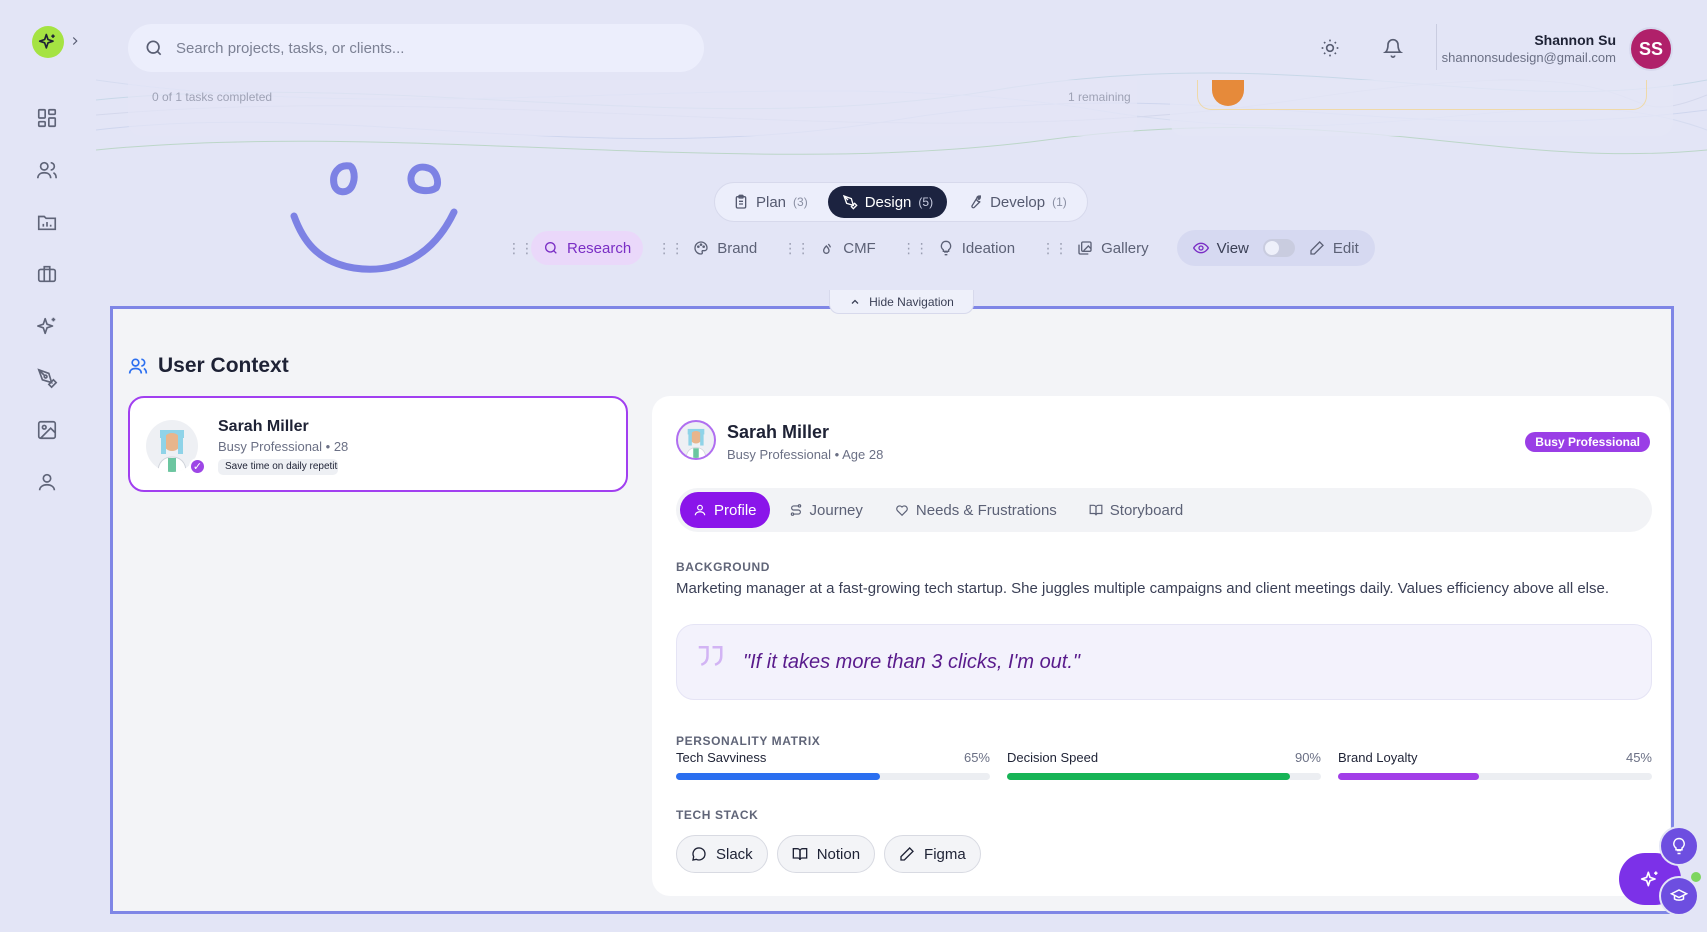  What do you see at coordinates (926, 202) in the screenshot?
I see `tab-design-count: (5)` at bounding box center [926, 202].